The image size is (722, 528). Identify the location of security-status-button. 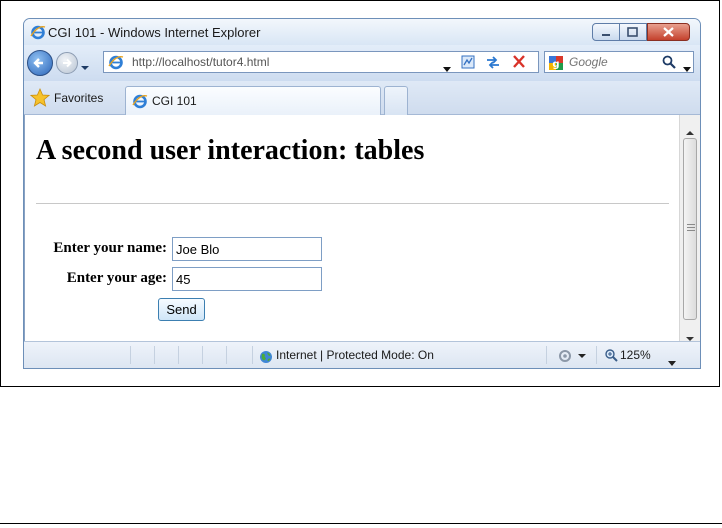
(573, 356).